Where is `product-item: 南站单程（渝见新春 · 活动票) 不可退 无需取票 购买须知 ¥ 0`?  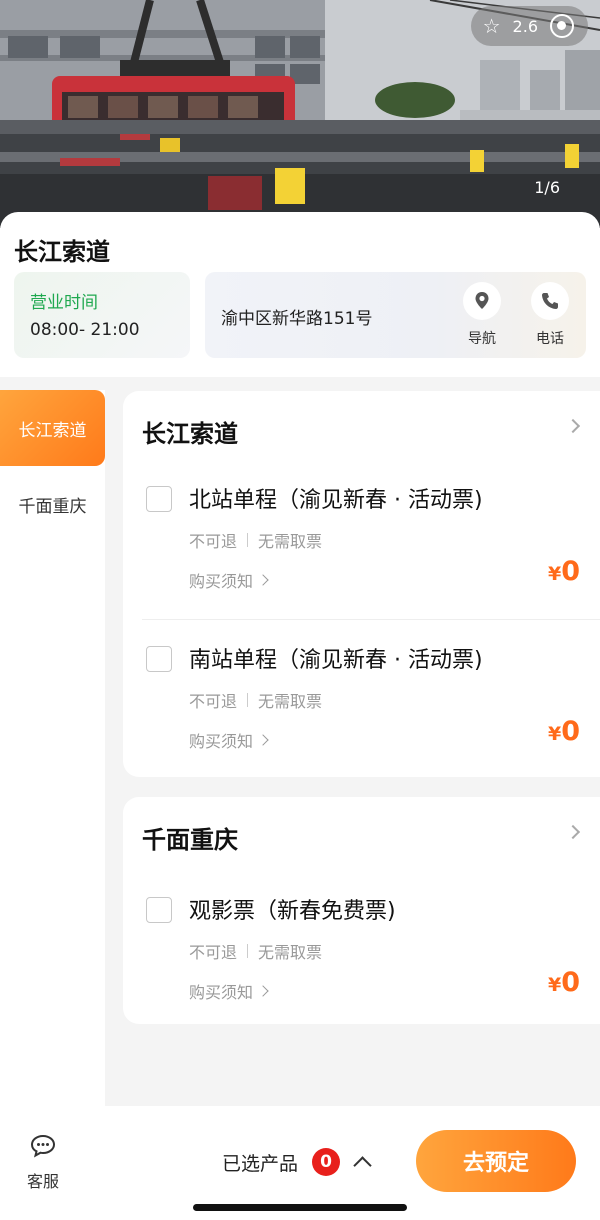 product-item: 南站单程（渝见新春 · 活动票) 不可退 无需取票 购买须知 ¥ 0 is located at coordinates (361, 716).